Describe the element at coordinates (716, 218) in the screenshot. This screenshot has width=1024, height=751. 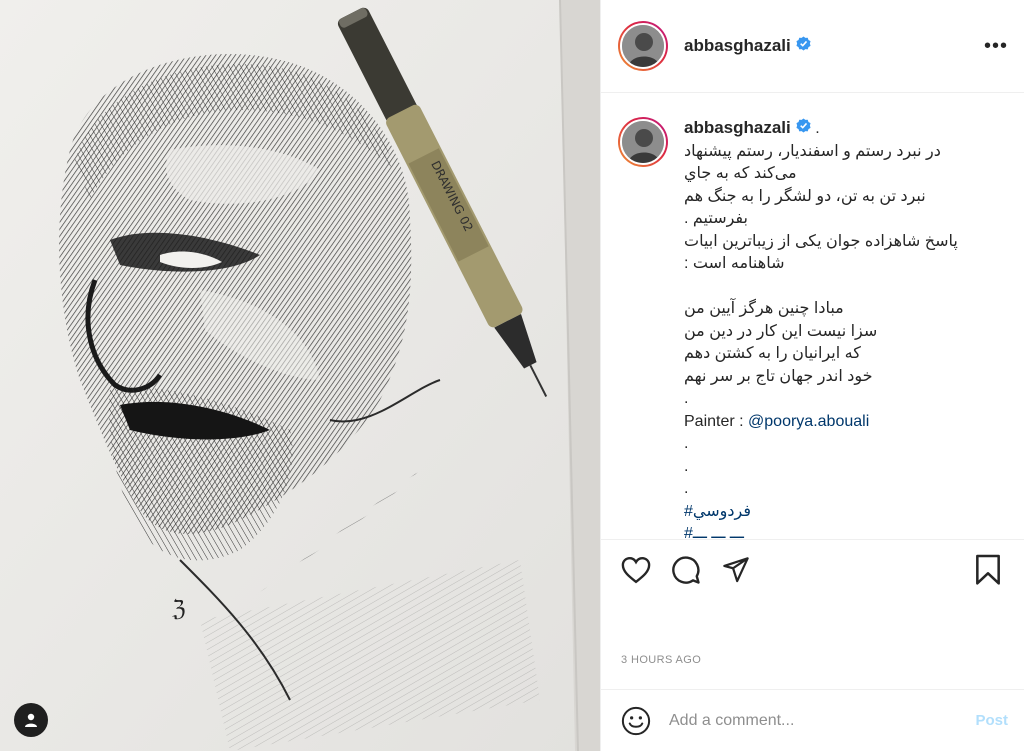
I see `caption-line: بفرستیم .` at that location.